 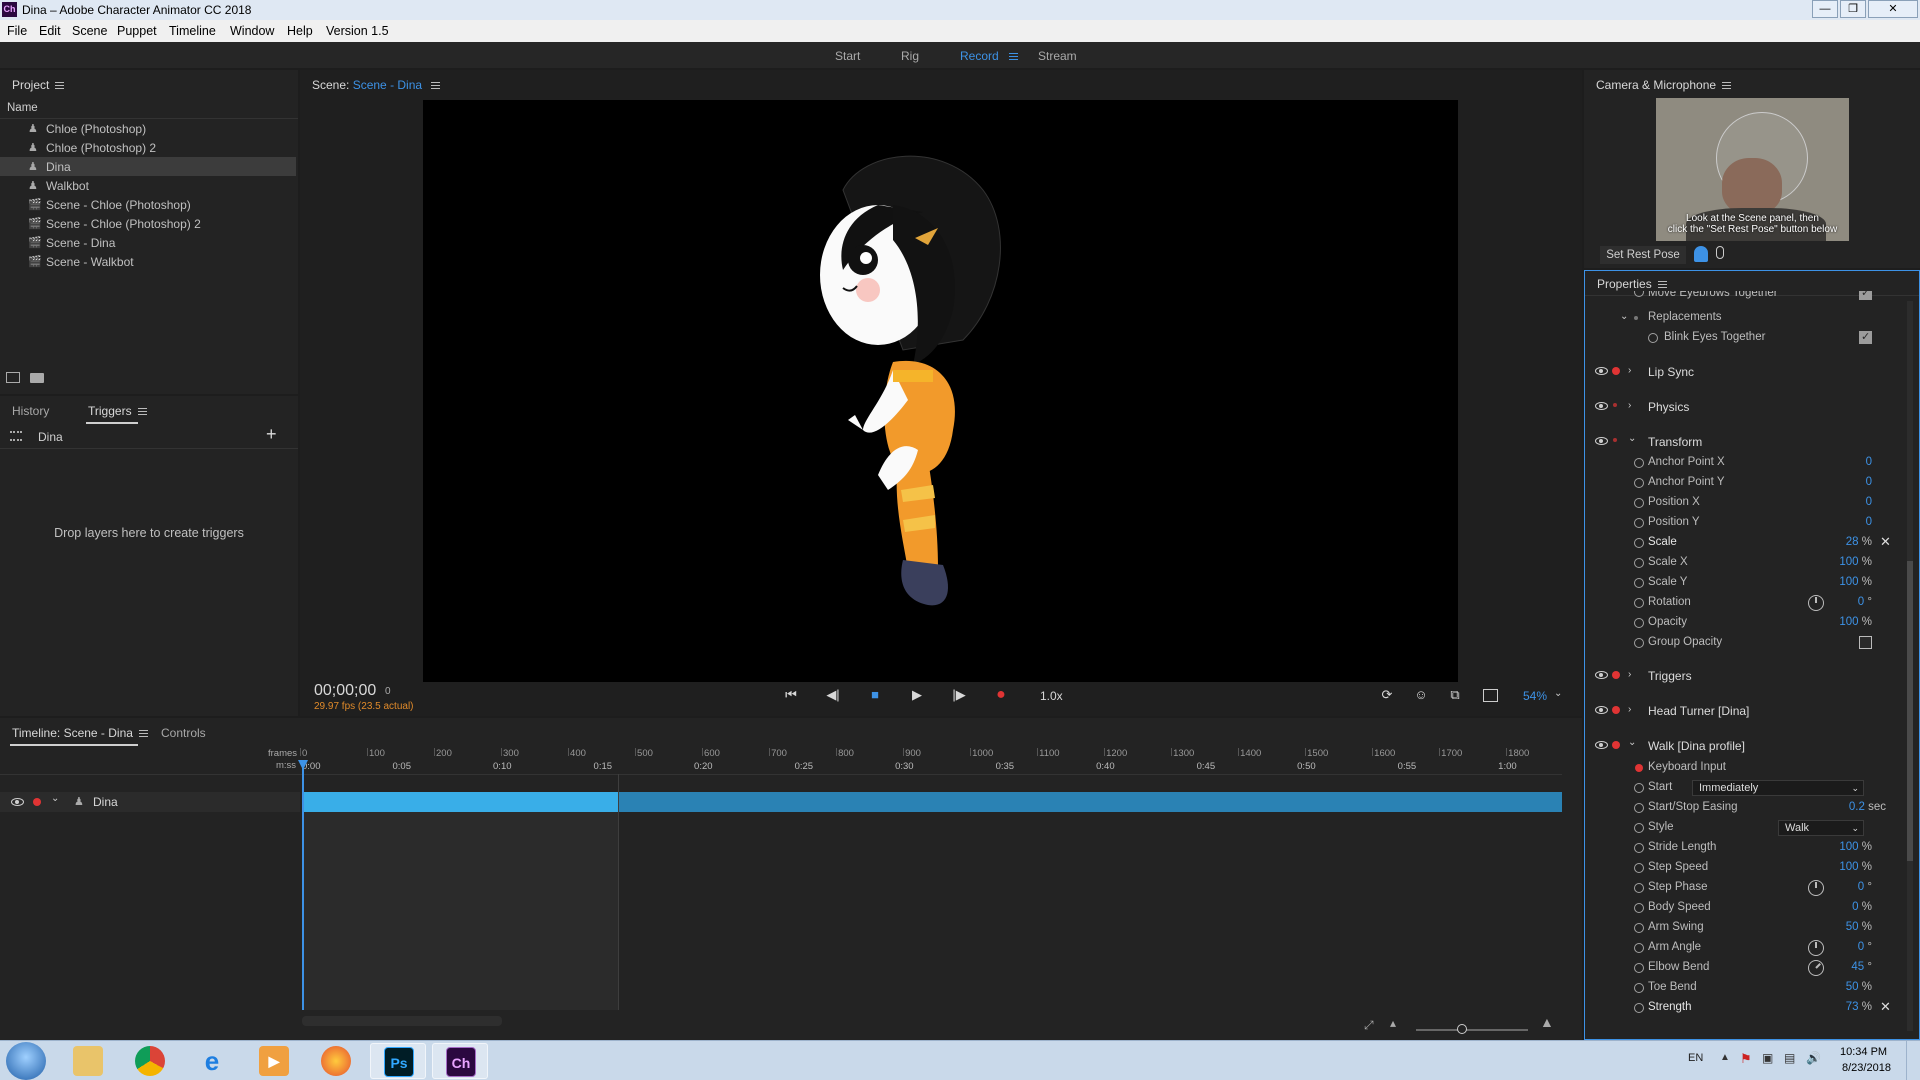 I want to click on menu-help: Help, so click(x=300, y=31).